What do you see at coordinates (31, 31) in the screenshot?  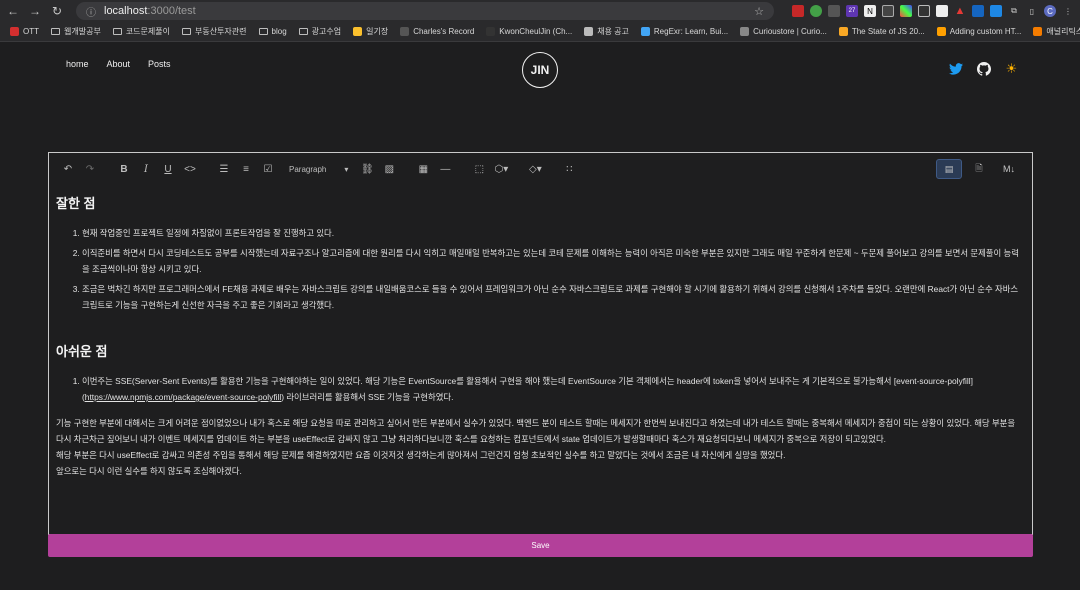 I see `bookmark-label: OTT` at bounding box center [31, 31].